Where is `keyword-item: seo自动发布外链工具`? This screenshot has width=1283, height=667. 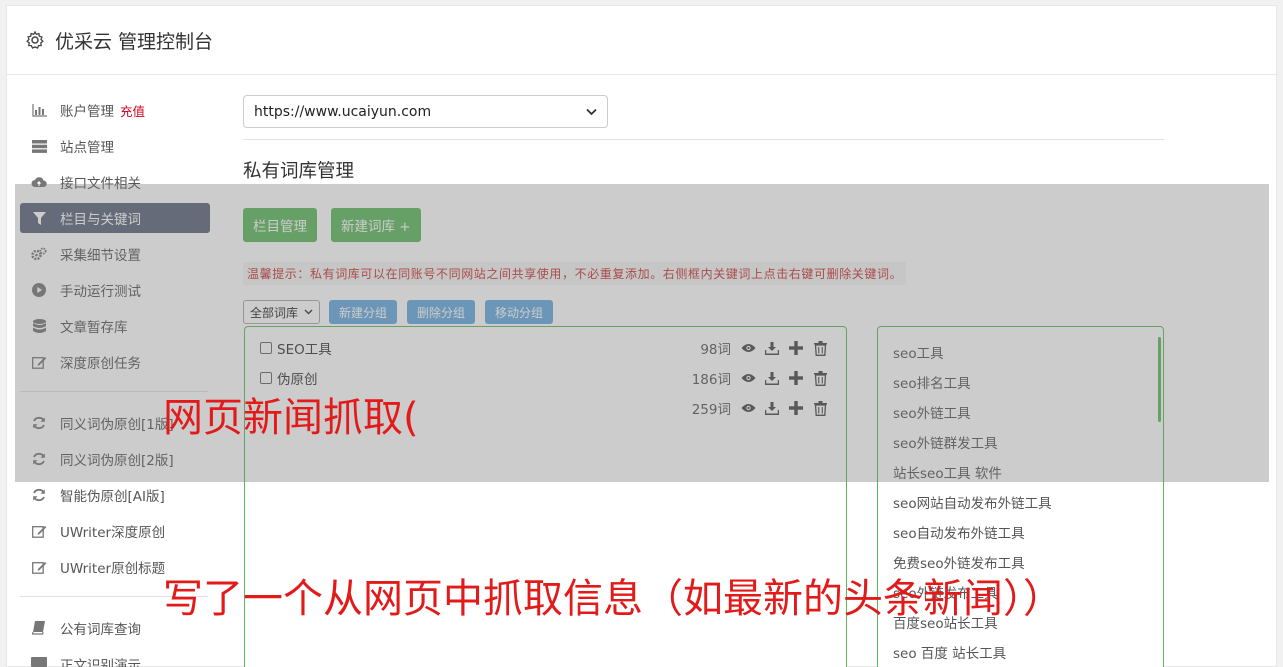
keyword-item: seo自动发布外链工具 is located at coordinates (1020, 532).